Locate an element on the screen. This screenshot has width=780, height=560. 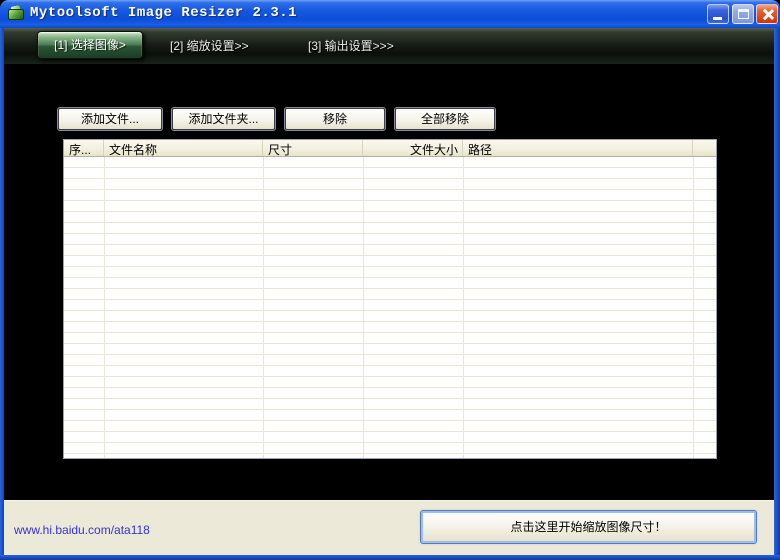
tab-output-settings: [3] 输出设置>>> is located at coordinates (351, 46).